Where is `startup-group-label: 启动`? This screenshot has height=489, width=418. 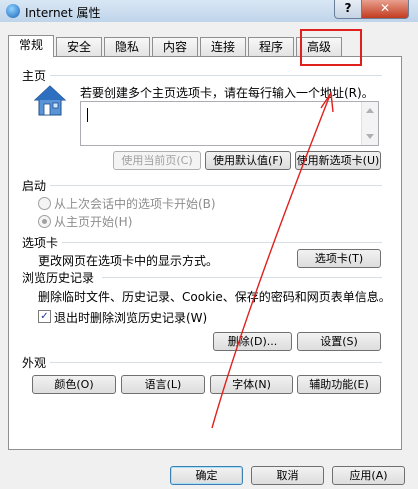 startup-group-label: 启动 is located at coordinates (34, 186).